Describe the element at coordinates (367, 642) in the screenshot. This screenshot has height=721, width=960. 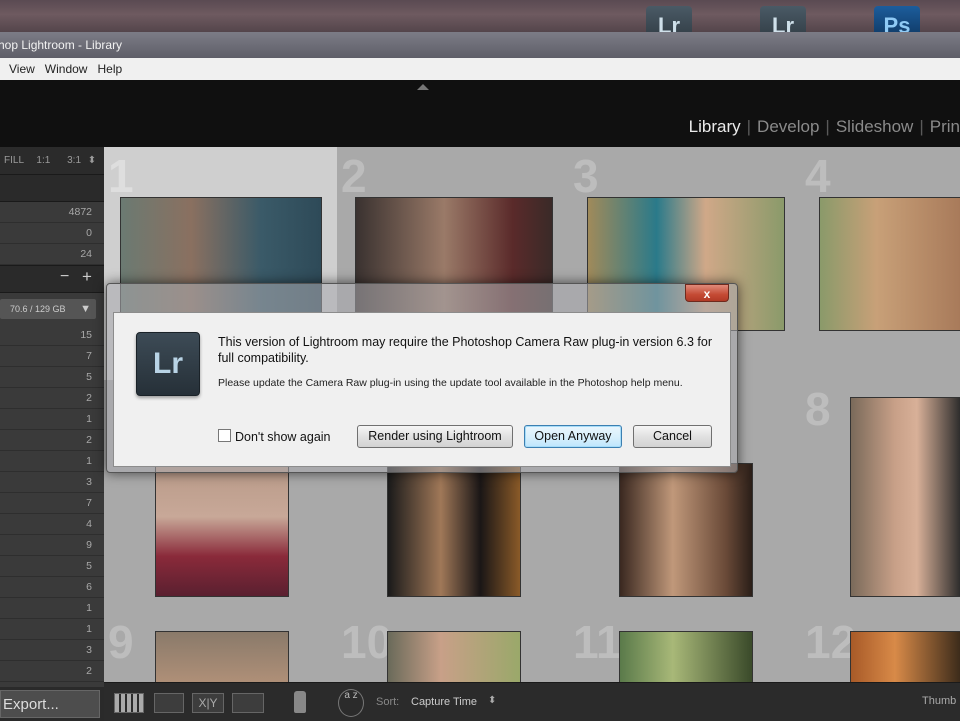
I see `cell-index: 10` at that location.